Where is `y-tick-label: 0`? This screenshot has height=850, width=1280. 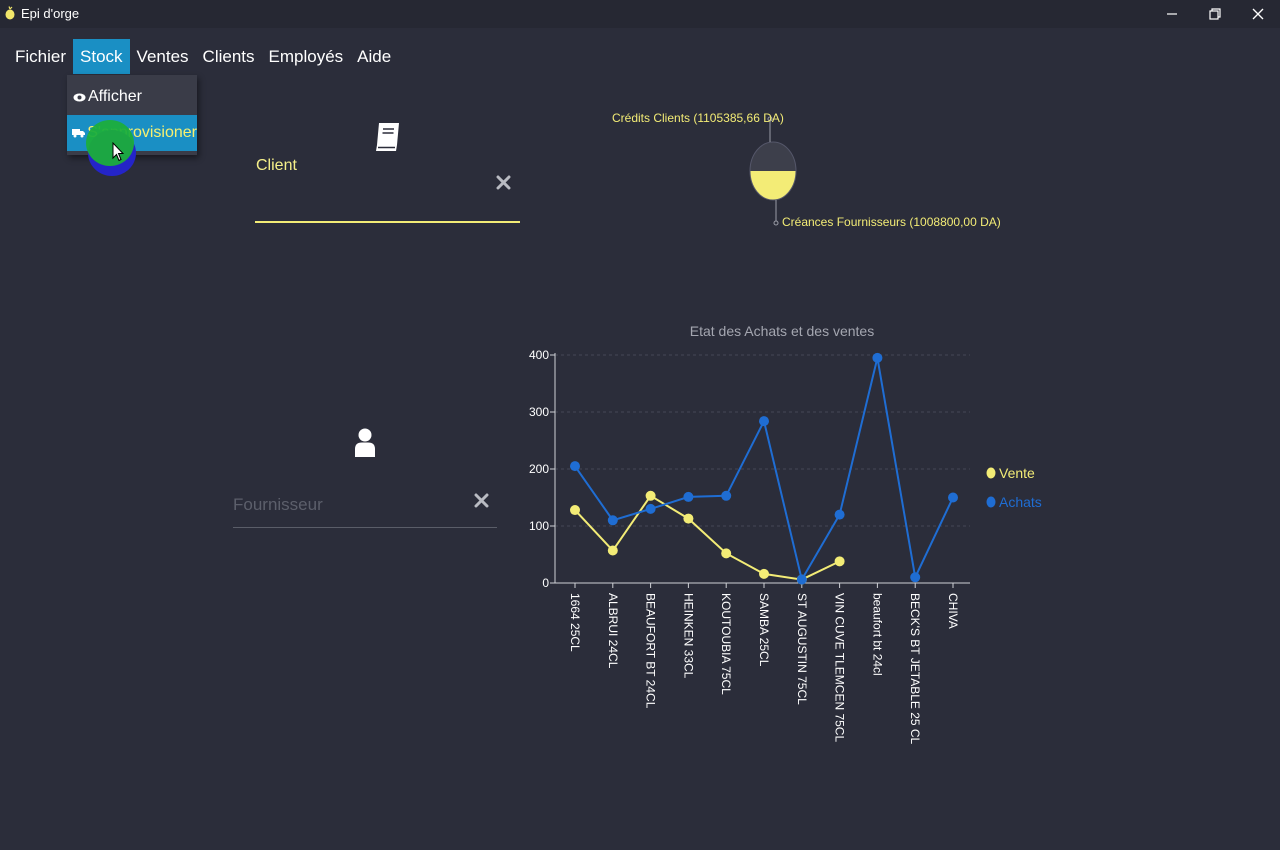 y-tick-label: 0 is located at coordinates (545, 583).